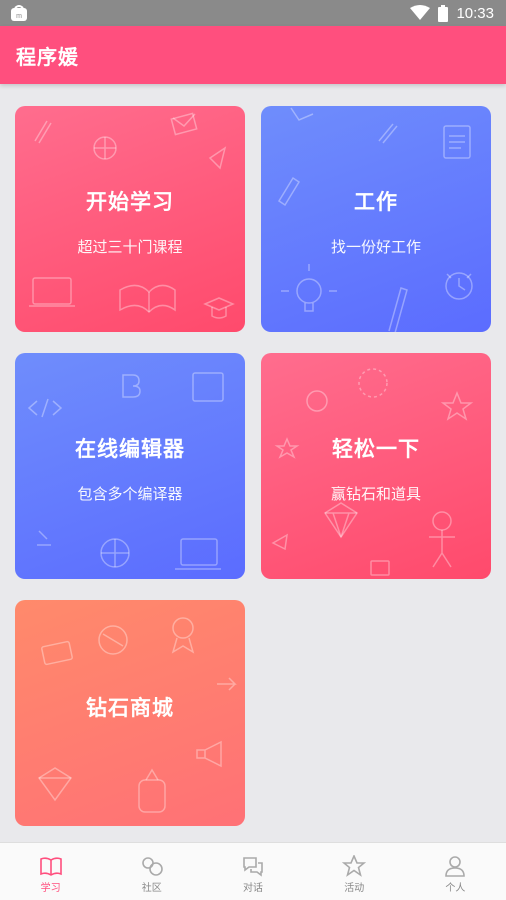 This screenshot has width=506, height=900. I want to click on card-subtitle: 找一份好工作, so click(375, 247).